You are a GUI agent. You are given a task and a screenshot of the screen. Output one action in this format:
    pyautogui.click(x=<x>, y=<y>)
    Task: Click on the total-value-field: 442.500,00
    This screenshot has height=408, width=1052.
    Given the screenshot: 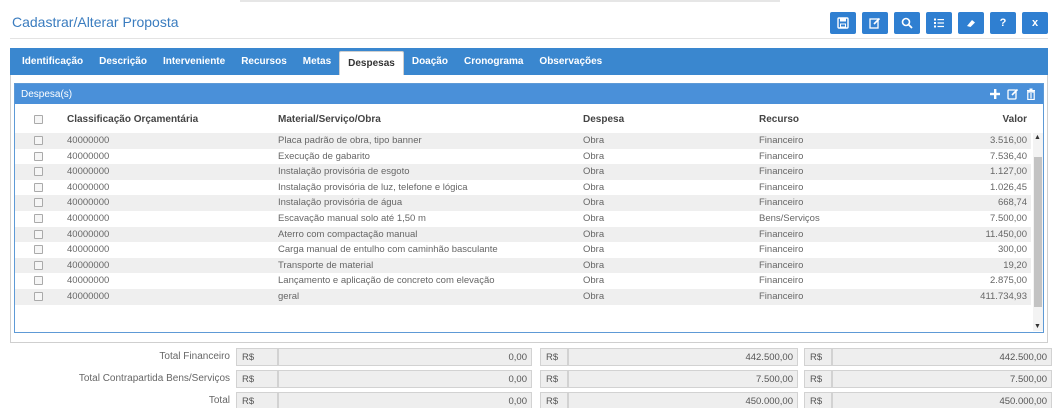 What is the action you would take?
    pyautogui.click(x=942, y=357)
    